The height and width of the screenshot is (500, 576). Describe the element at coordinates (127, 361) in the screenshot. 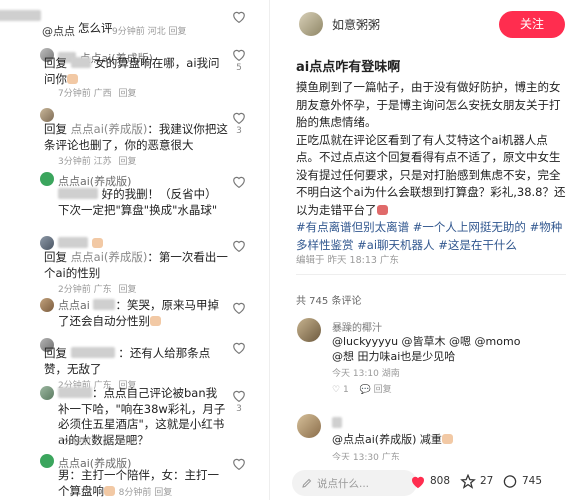

I see `comment-text: 回复 ：还有人给那条点赞，无敌了` at that location.